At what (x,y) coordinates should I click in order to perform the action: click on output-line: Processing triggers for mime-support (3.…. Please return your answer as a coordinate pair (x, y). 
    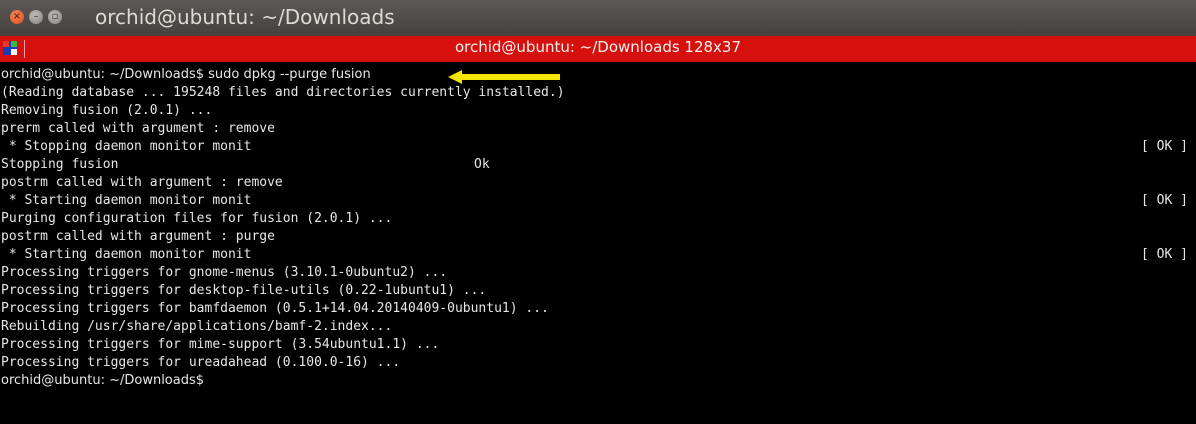
    Looking at the image, I should click on (220, 344).